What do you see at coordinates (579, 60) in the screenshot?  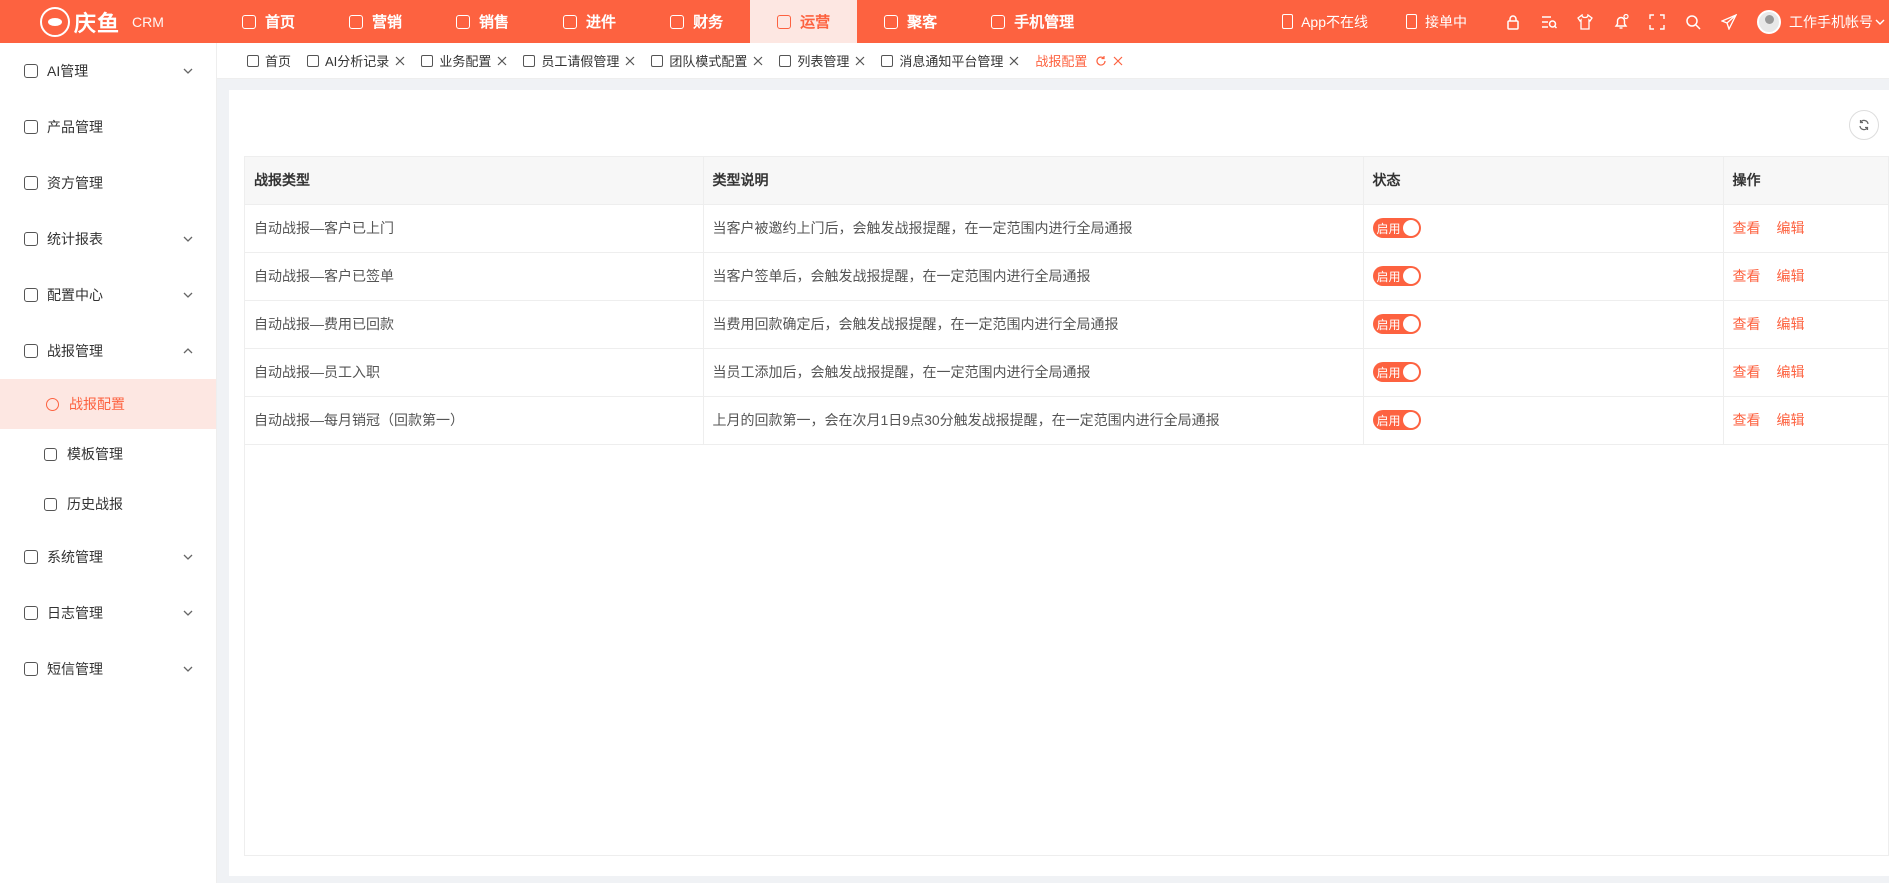 I see `tab-leave-management: 员工请假管理` at bounding box center [579, 60].